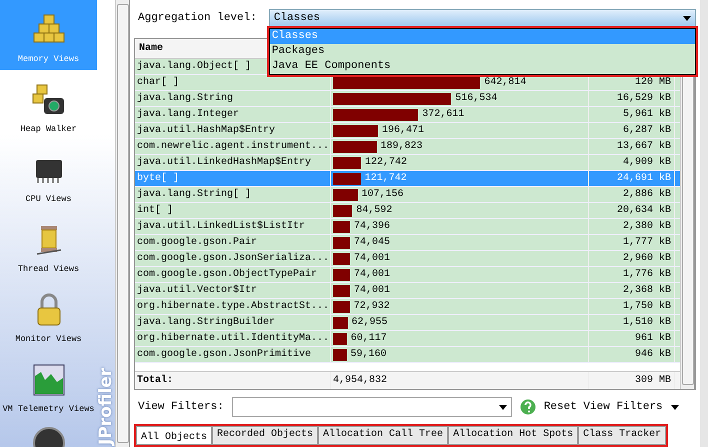  What do you see at coordinates (233, 162) in the screenshot?
I see `table-cell: java.util.LinkedHashMap$Entry` at bounding box center [233, 162].